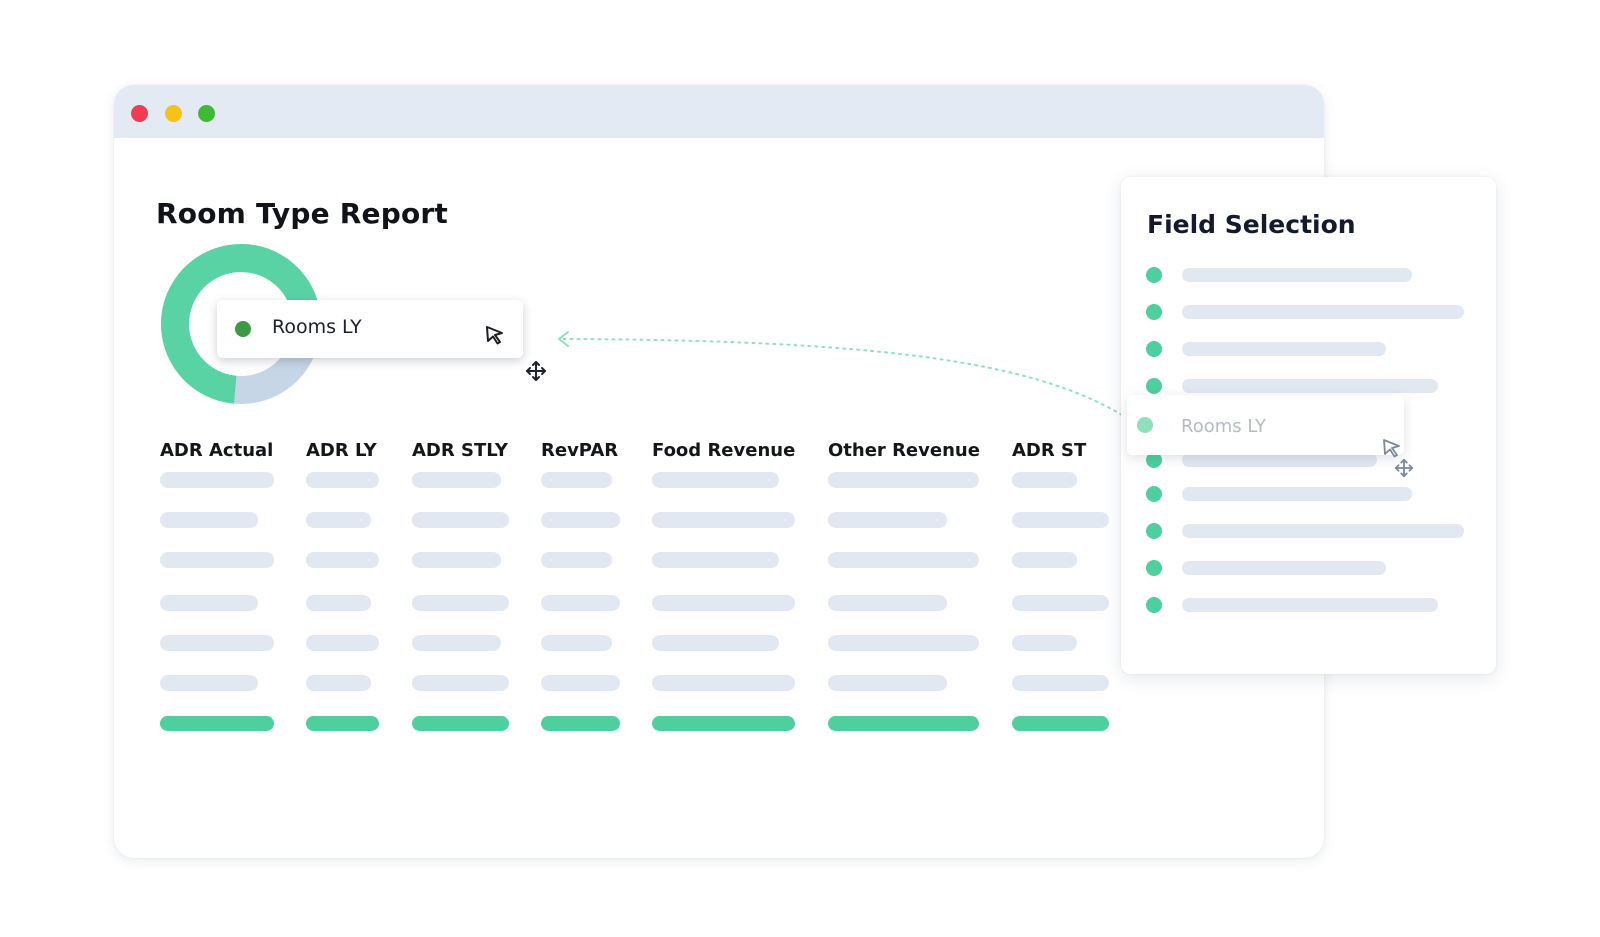  What do you see at coordinates (719, 111) in the screenshot?
I see `title-bar` at bounding box center [719, 111].